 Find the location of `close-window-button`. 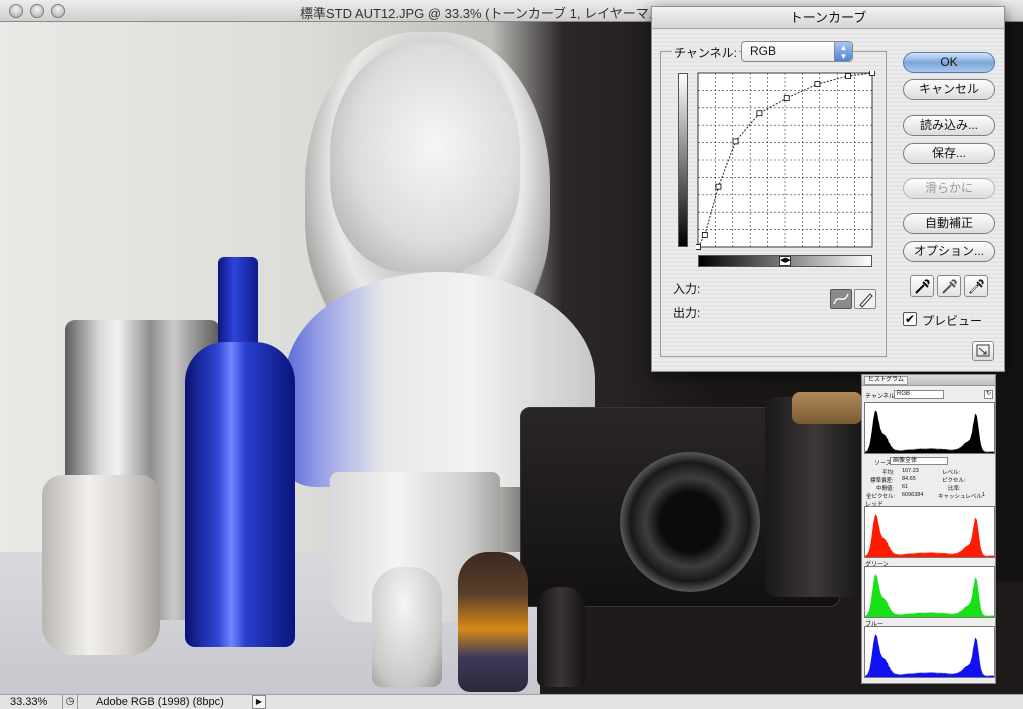

close-window-button is located at coordinates (16, 11).